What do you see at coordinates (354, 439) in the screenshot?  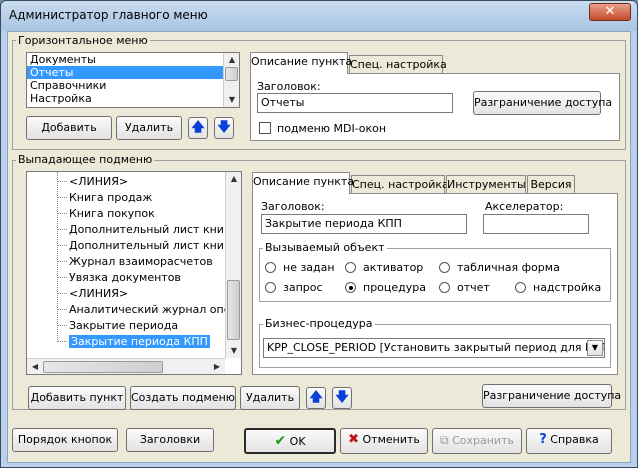 I see `cross-icon: ✖` at bounding box center [354, 439].